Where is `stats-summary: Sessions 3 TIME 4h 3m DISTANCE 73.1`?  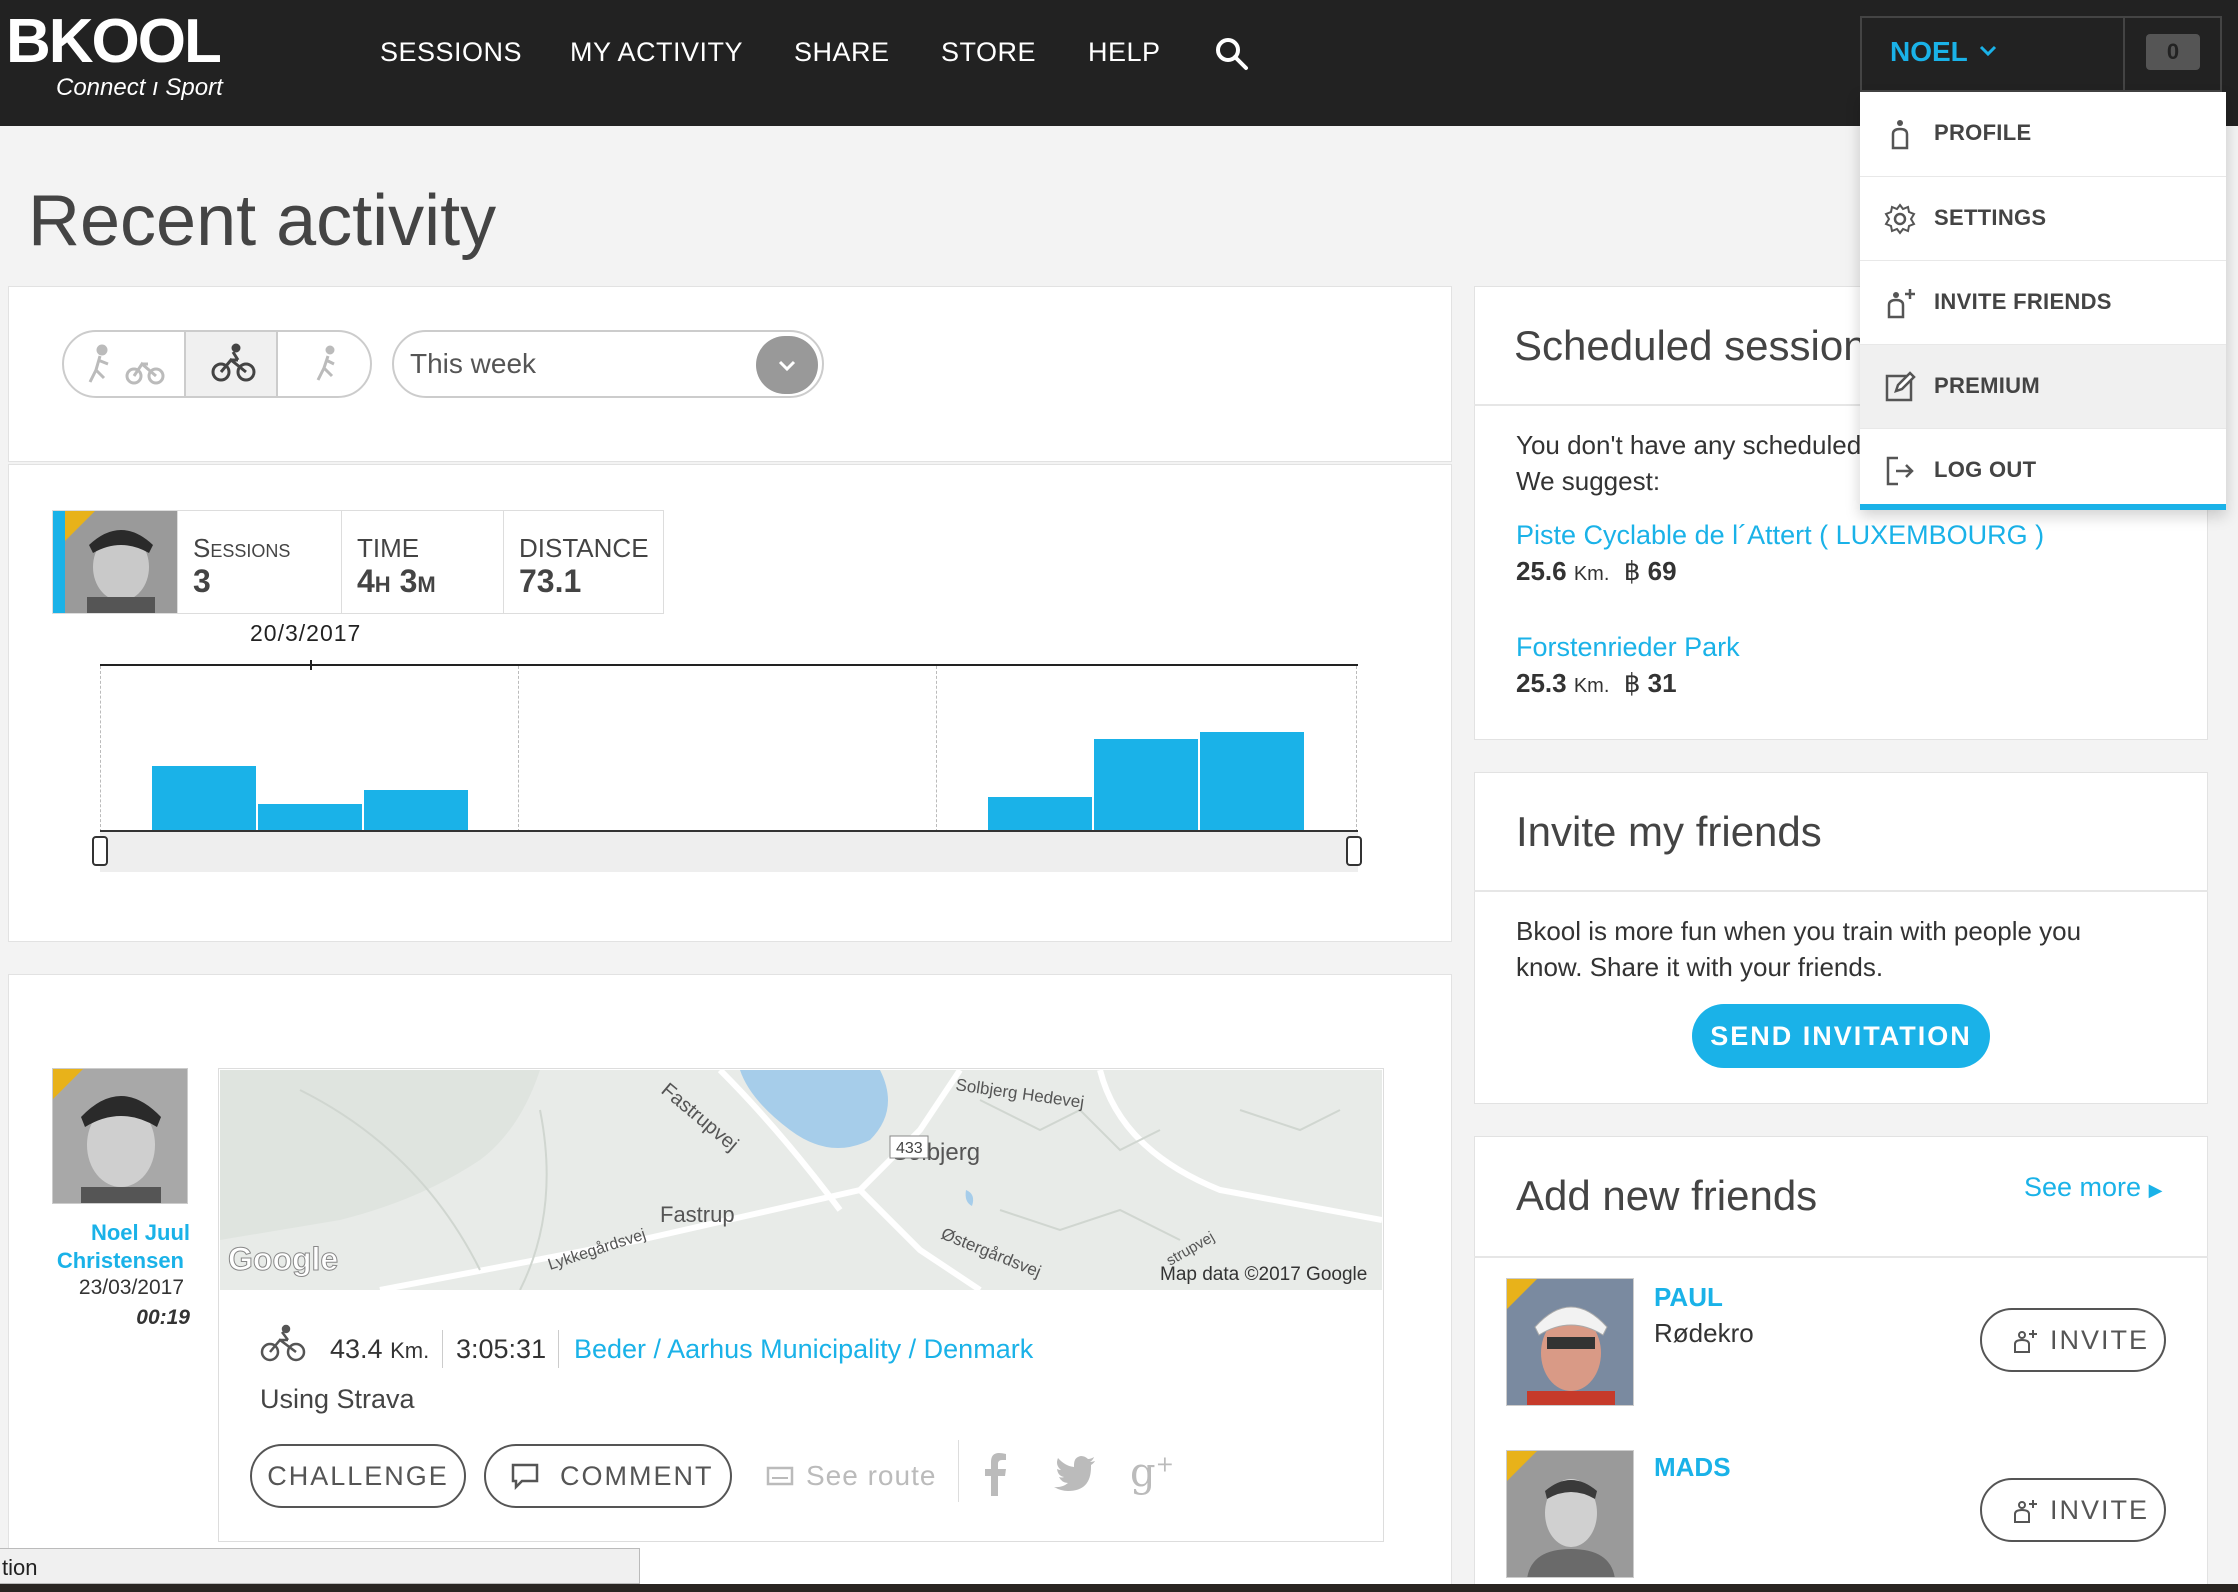
stats-summary: Sessions 3 TIME 4h 3m DISTANCE 73.1 is located at coordinates (358, 562).